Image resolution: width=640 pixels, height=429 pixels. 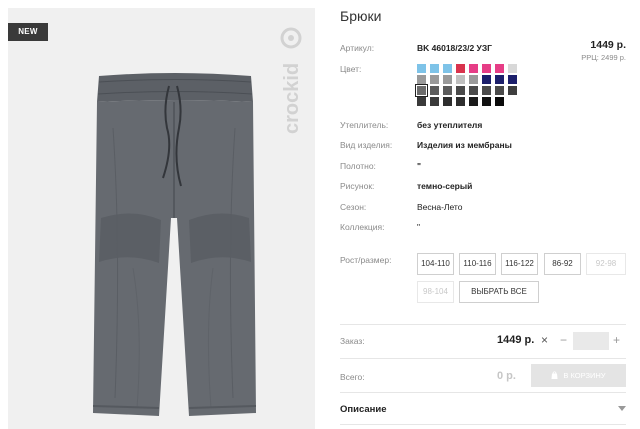 I want to click on size-option-104-110: 104-110, so click(x=435, y=264).